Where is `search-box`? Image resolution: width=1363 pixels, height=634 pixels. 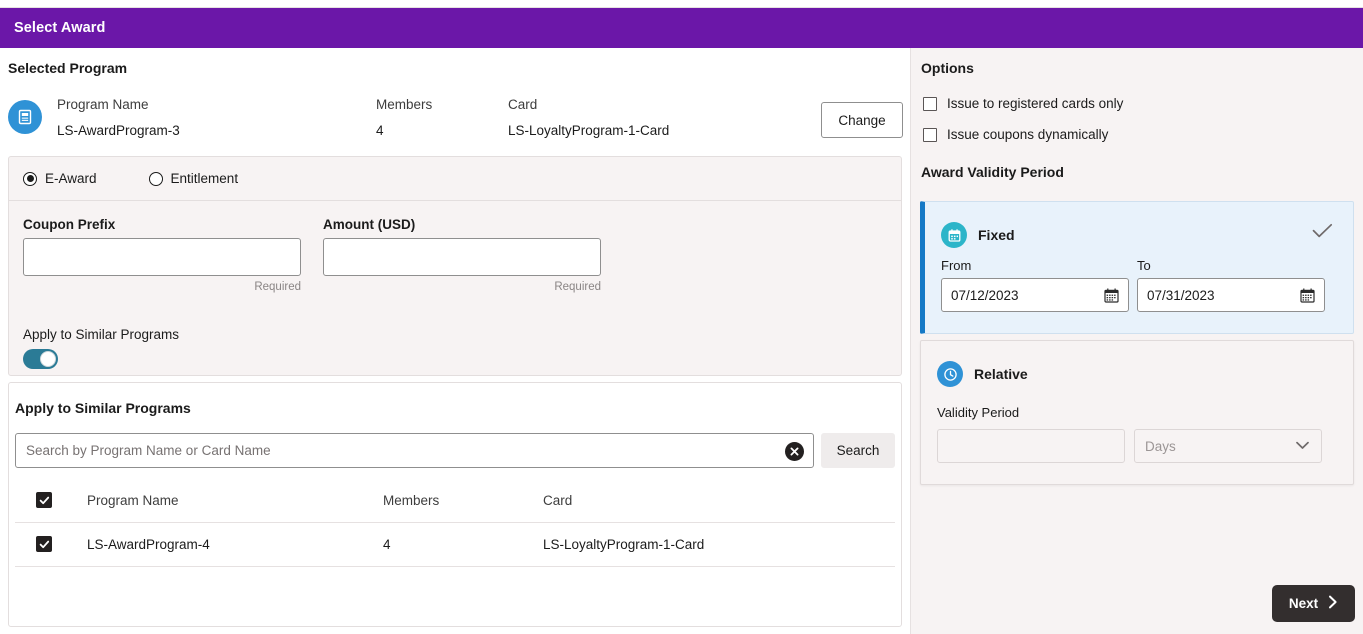 search-box is located at coordinates (414, 450).